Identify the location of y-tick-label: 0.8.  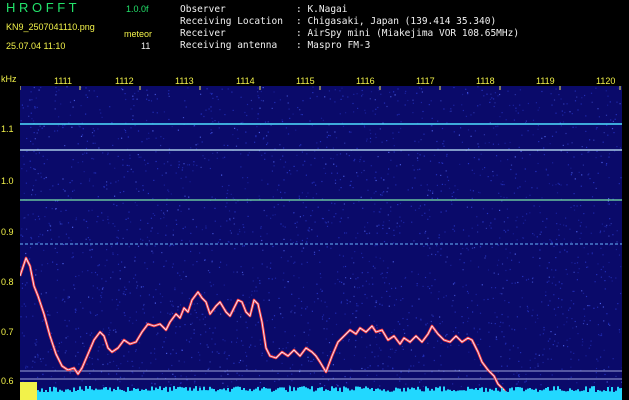
(7, 282).